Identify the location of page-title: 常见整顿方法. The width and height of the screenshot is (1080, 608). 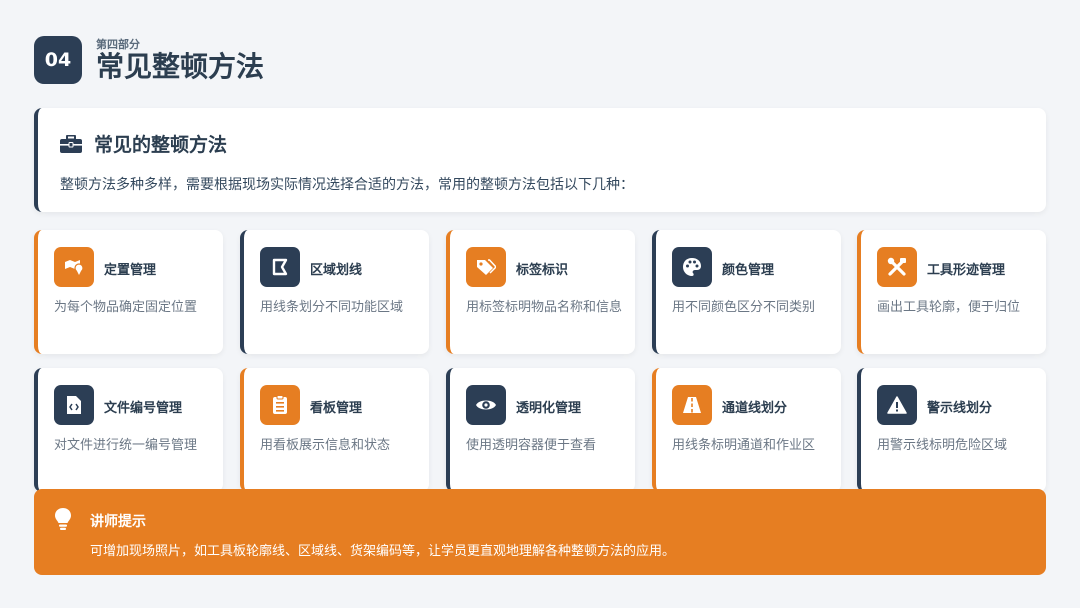
(180, 66).